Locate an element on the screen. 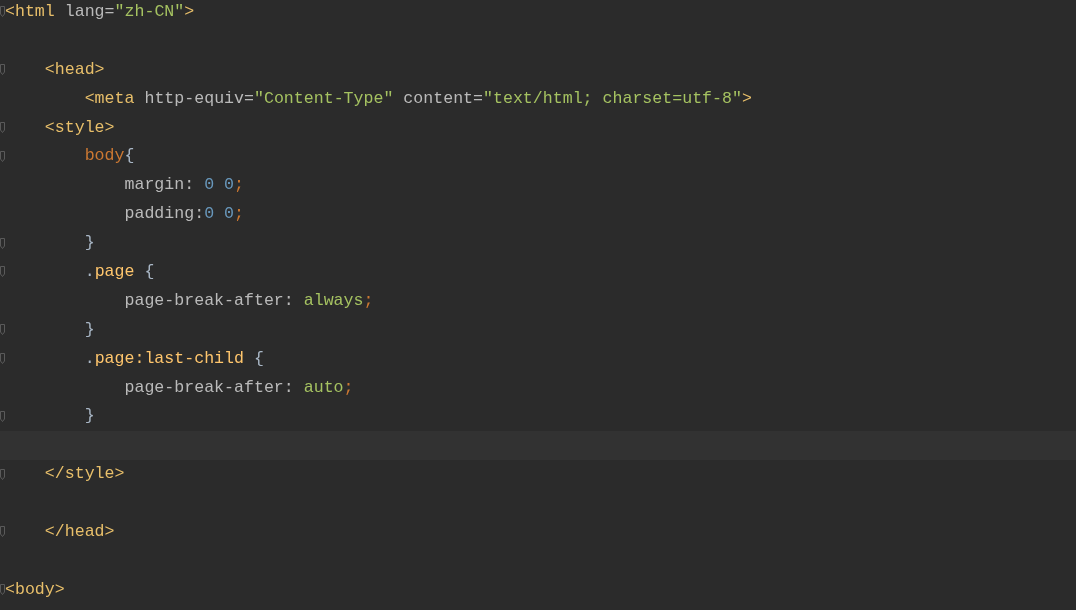 This screenshot has height=610, width=1076. code-line: .page:last-child { is located at coordinates (173, 358).